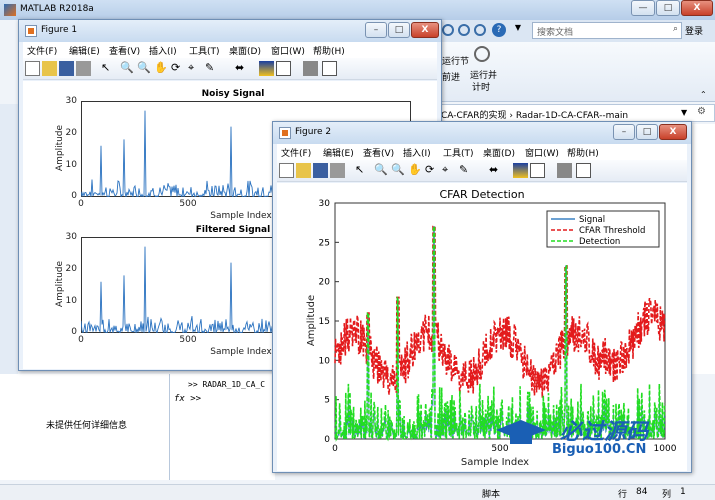 The width and height of the screenshot is (715, 500). Describe the element at coordinates (518, 30) in the screenshot. I see `search-dropdown-icon: ▼` at that location.